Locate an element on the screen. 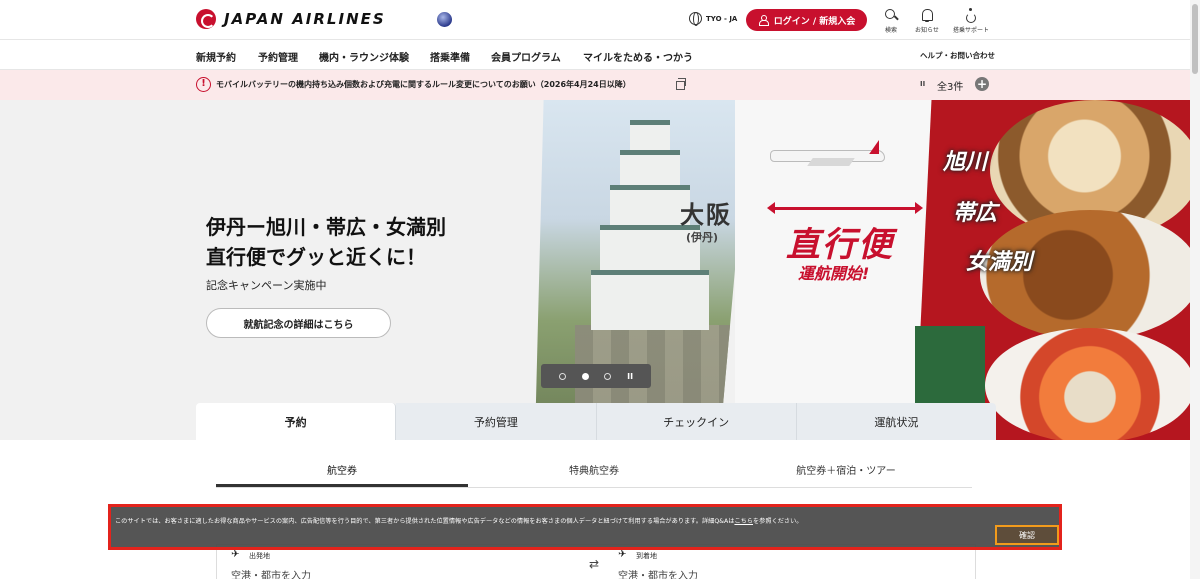 This screenshot has width=1200, height=579. city-asahikawa: 旭川 is located at coordinates (965, 162).